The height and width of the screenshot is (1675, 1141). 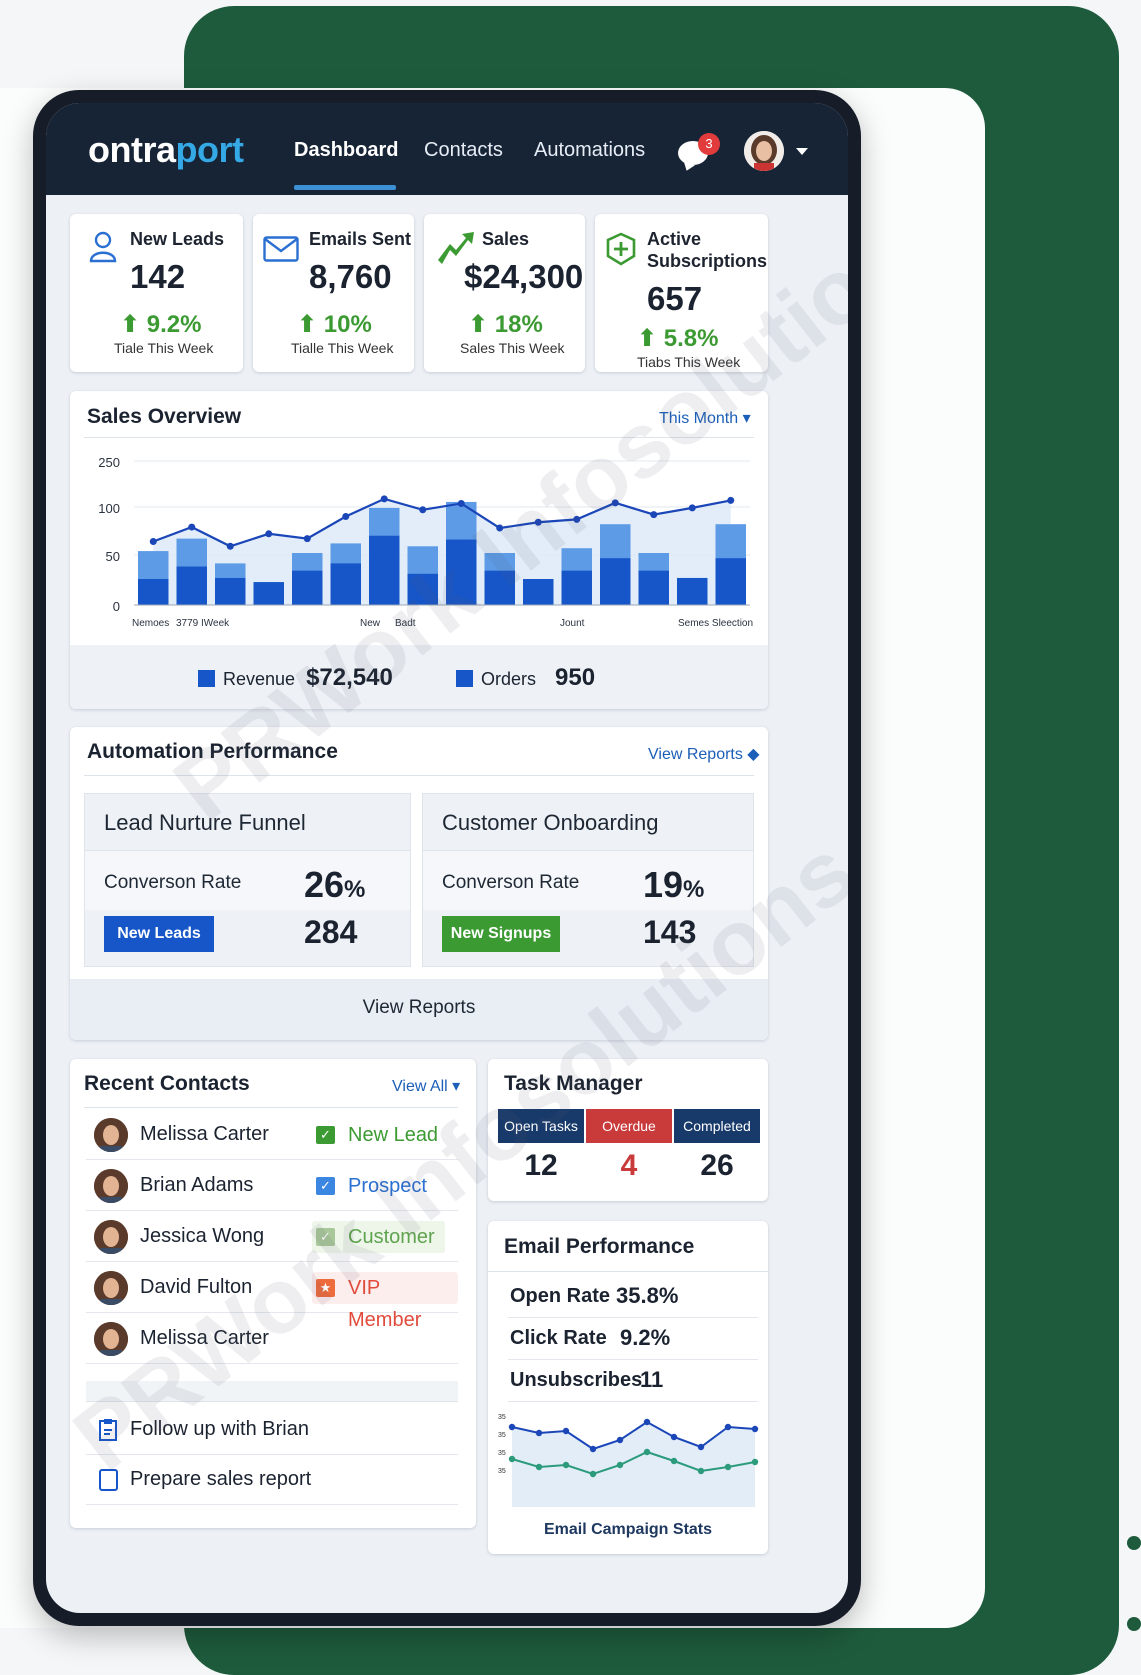 What do you see at coordinates (652, 1379) in the screenshot?
I see `email-stat-value: 11` at bounding box center [652, 1379].